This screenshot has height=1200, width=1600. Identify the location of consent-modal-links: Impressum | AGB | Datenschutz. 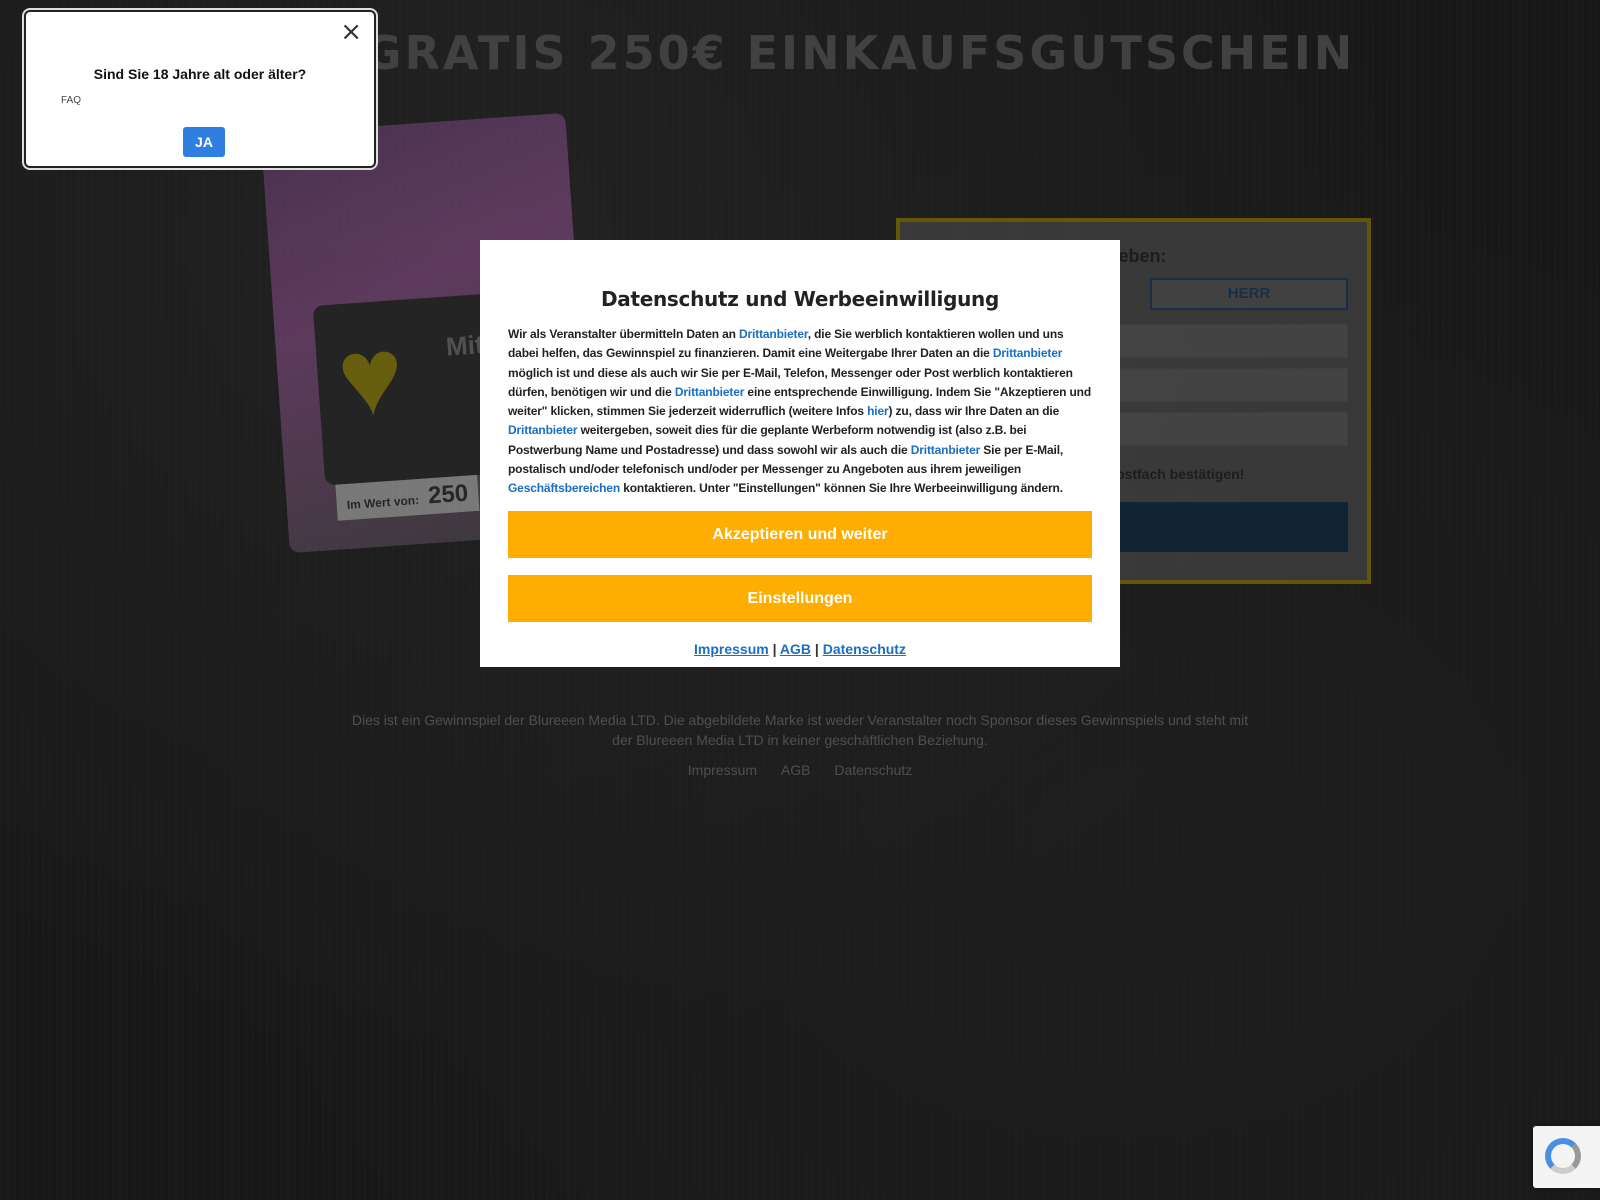
(800, 649).